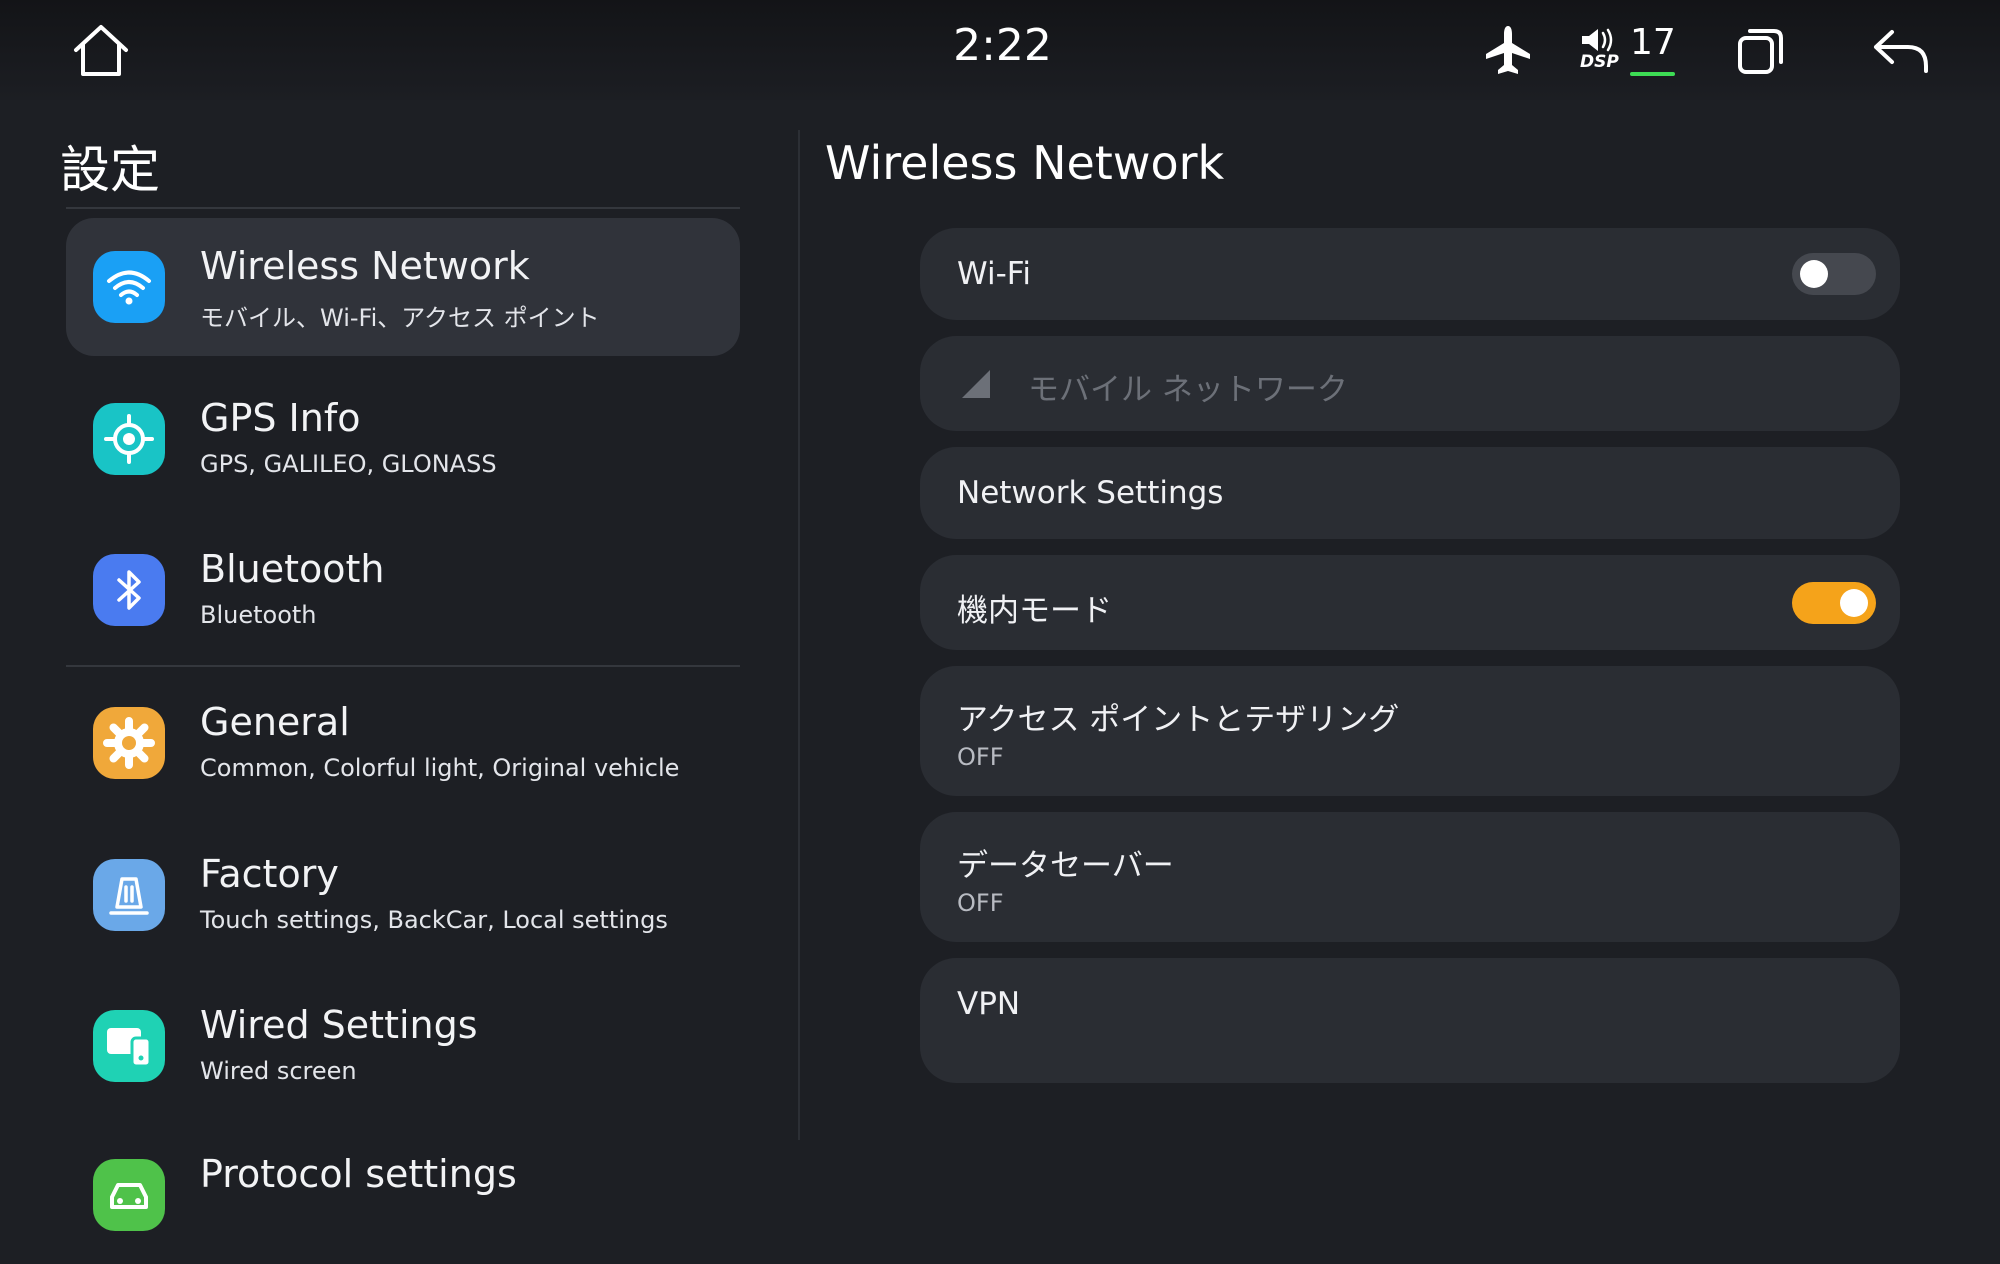  What do you see at coordinates (403, 666) in the screenshot?
I see `divider-middle` at bounding box center [403, 666].